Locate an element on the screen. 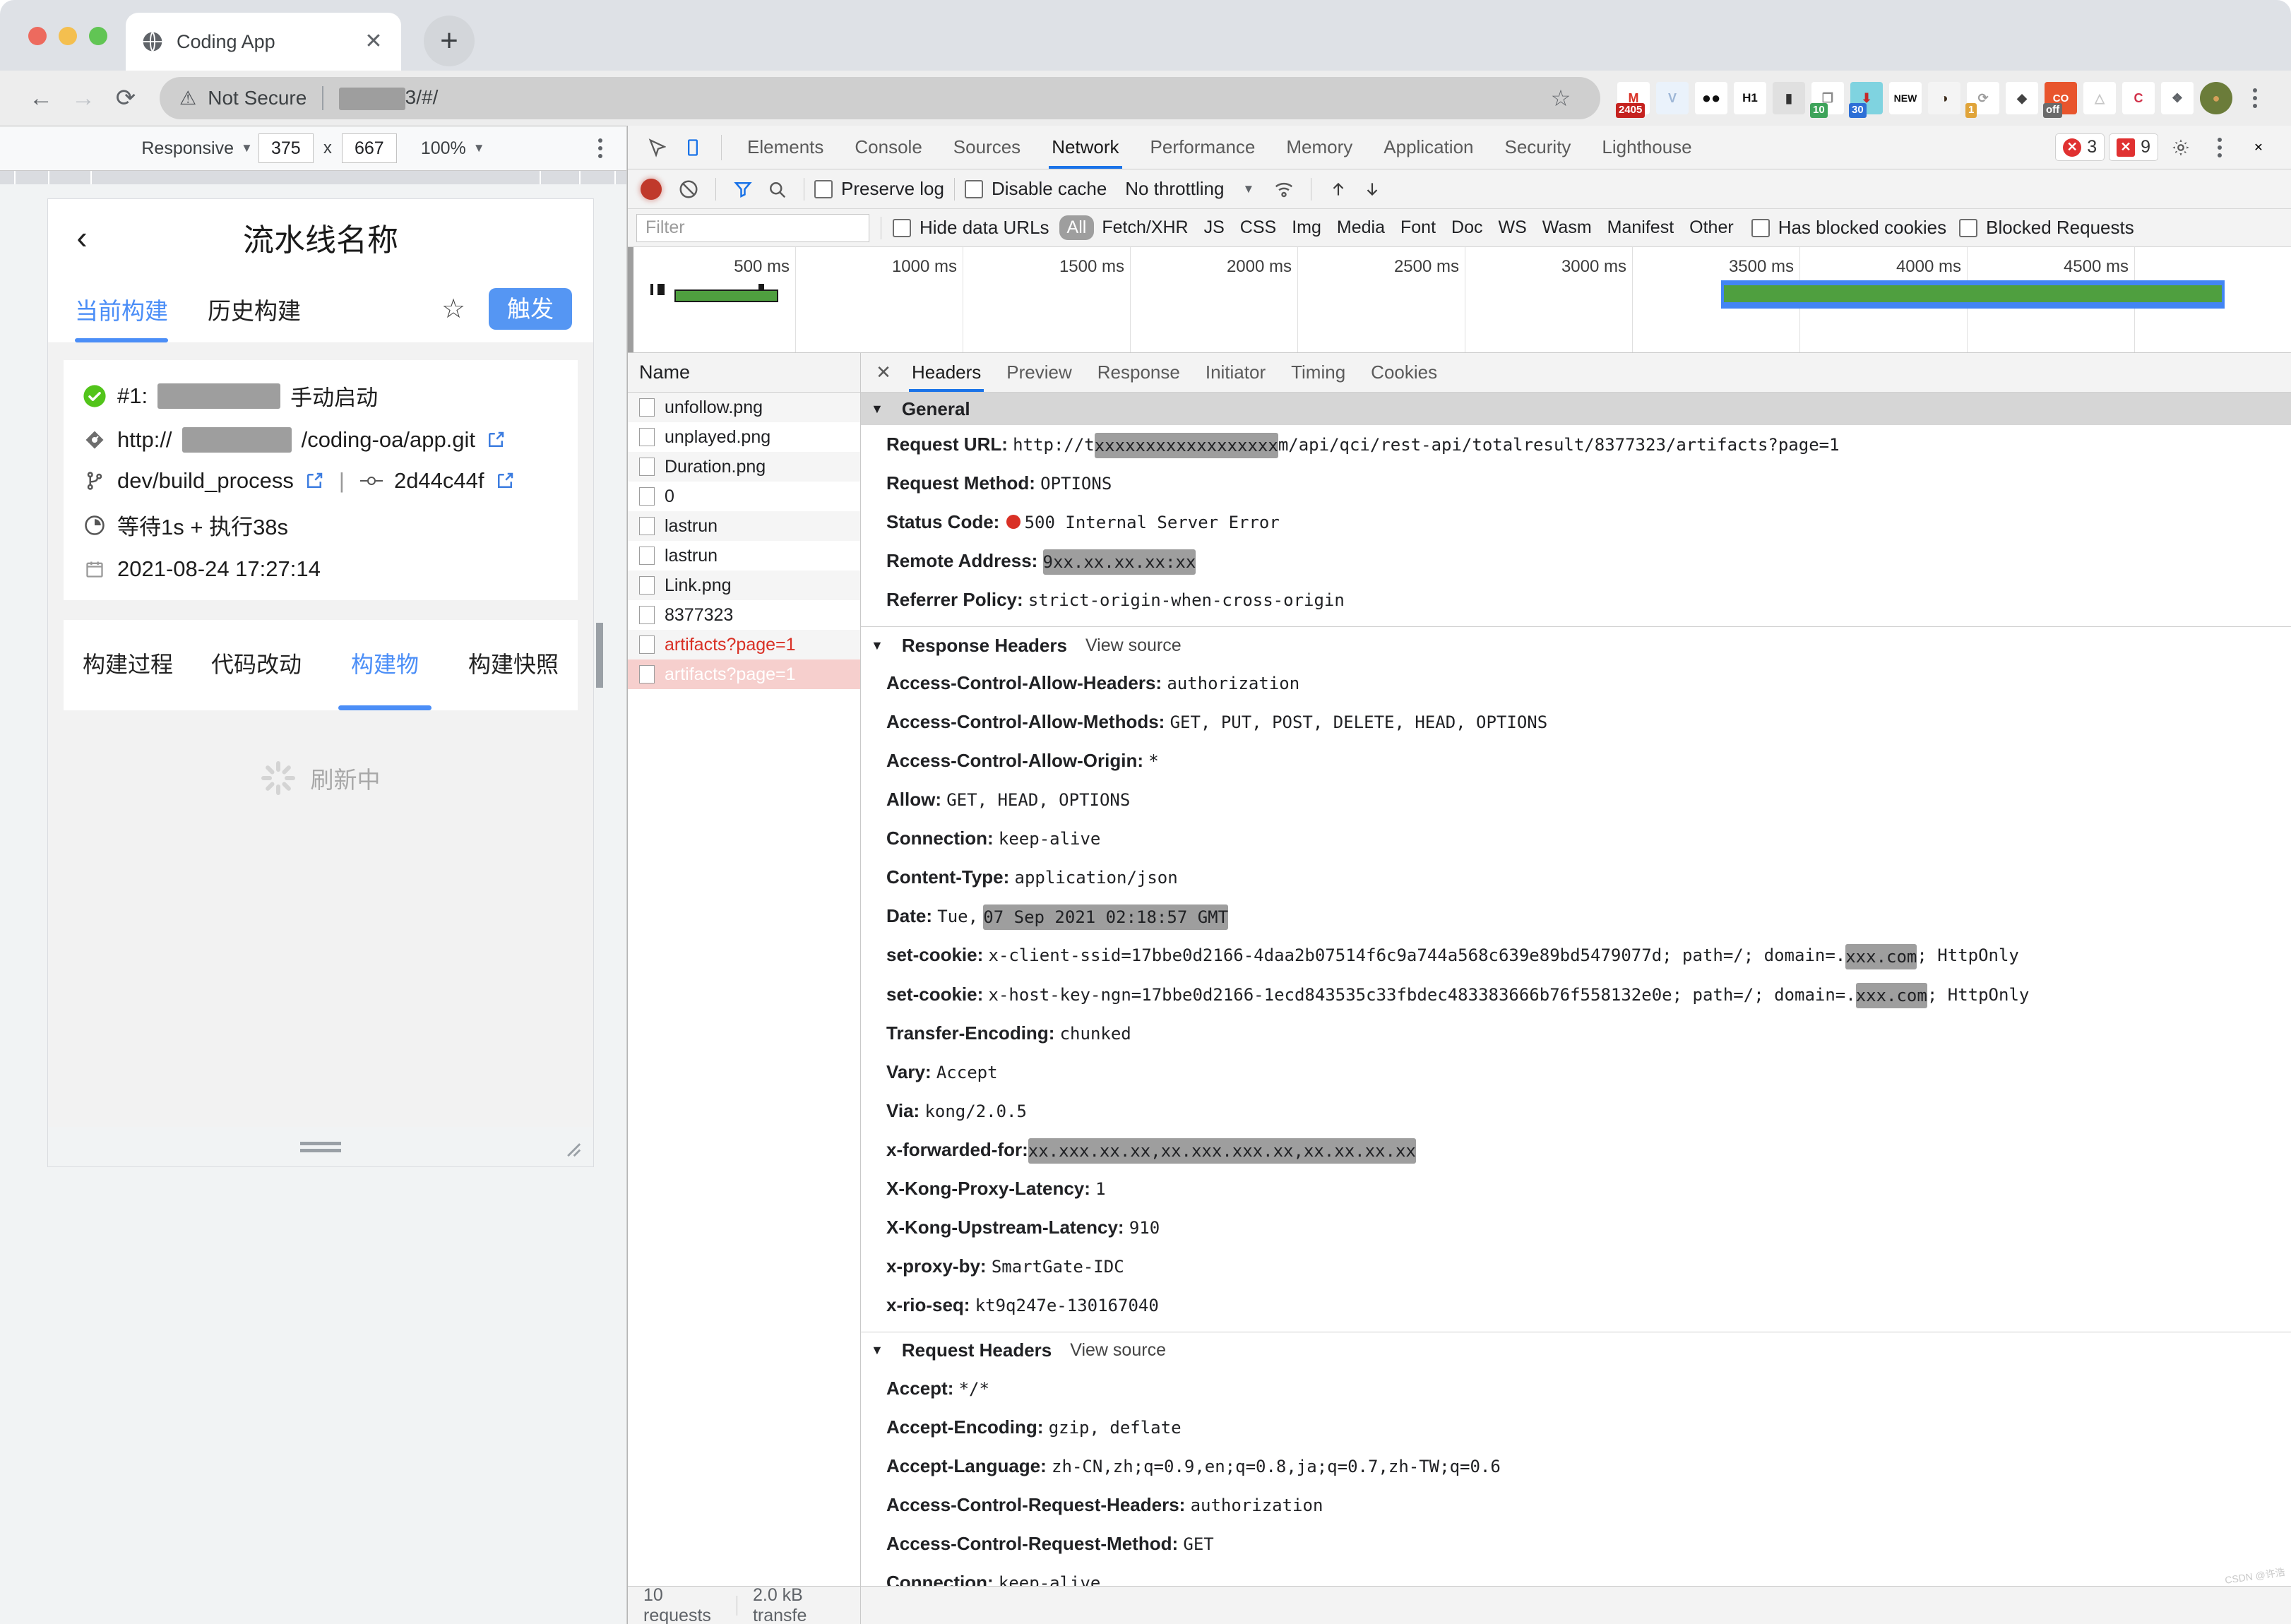 This screenshot has height=1624, width=2291. disable-cache-checkbox: Disable cache is located at coordinates (1035, 189).